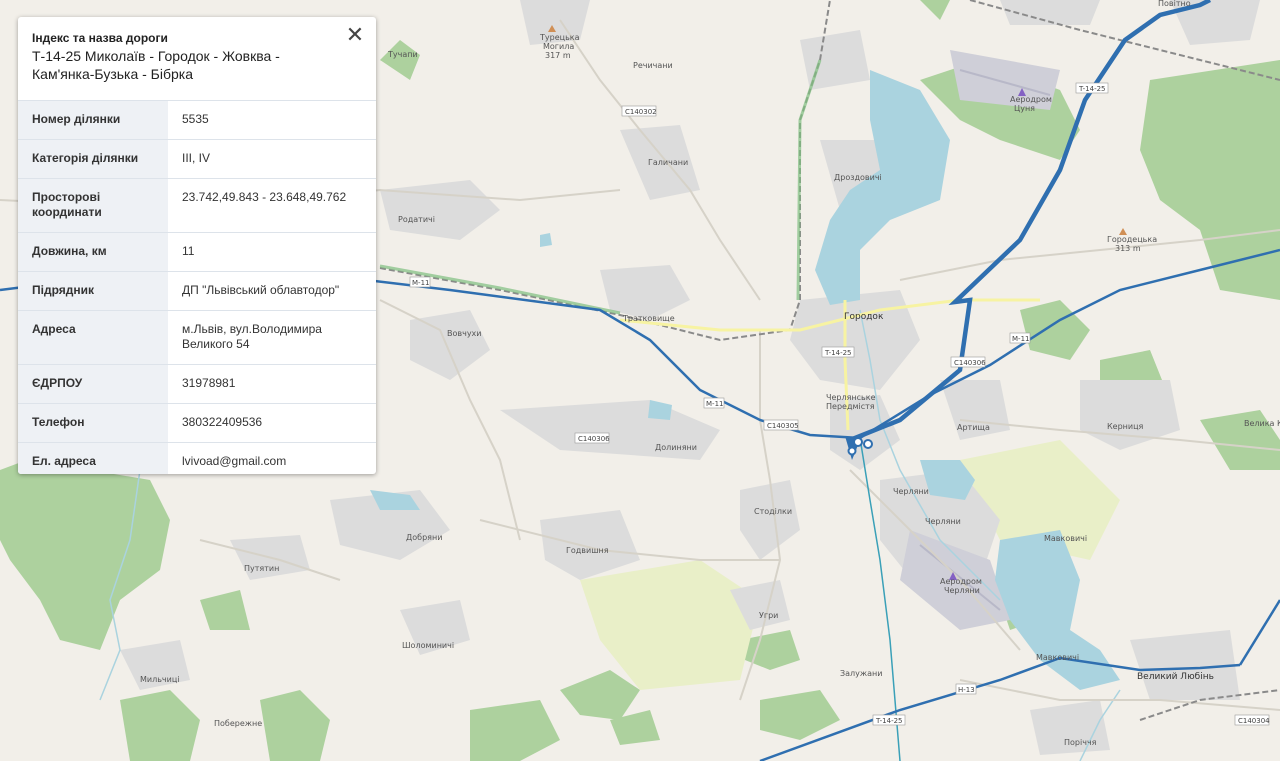 This screenshot has width=1280, height=761. What do you see at coordinates (1174, 4) in the screenshot?
I see `place-label: Повітно` at bounding box center [1174, 4].